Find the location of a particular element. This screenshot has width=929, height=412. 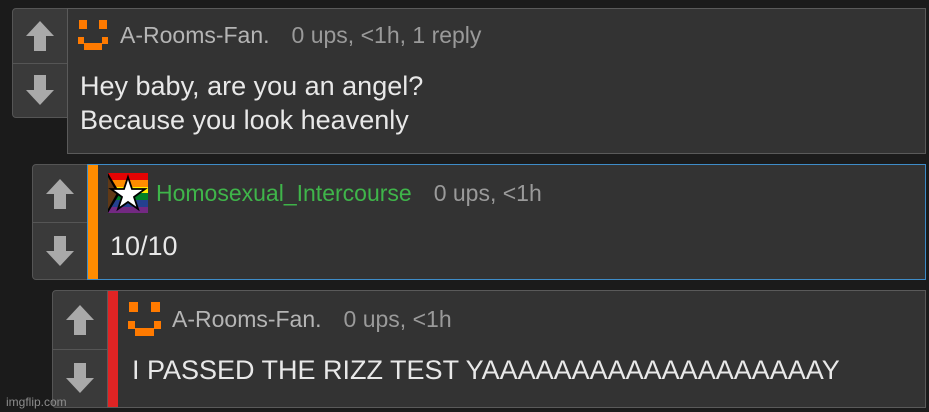

rainbow-star-flag-icon is located at coordinates (128, 193).